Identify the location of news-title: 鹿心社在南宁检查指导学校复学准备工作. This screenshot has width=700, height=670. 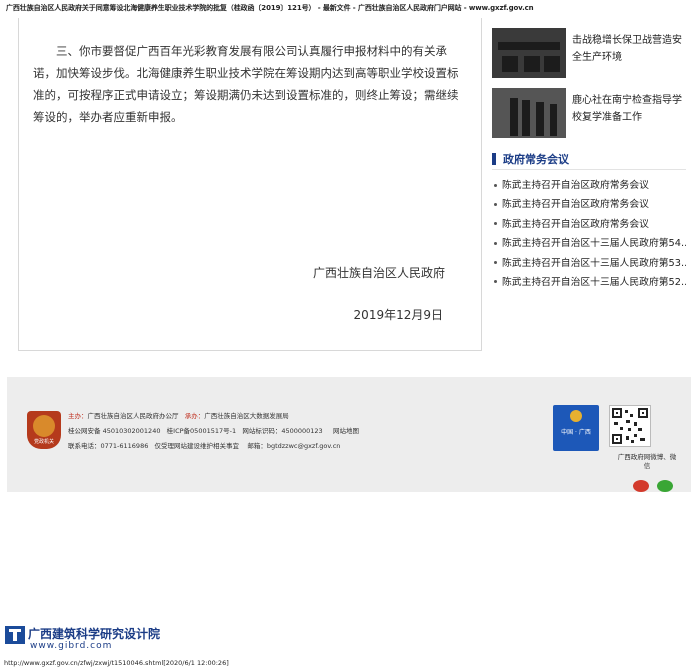
(630, 109).